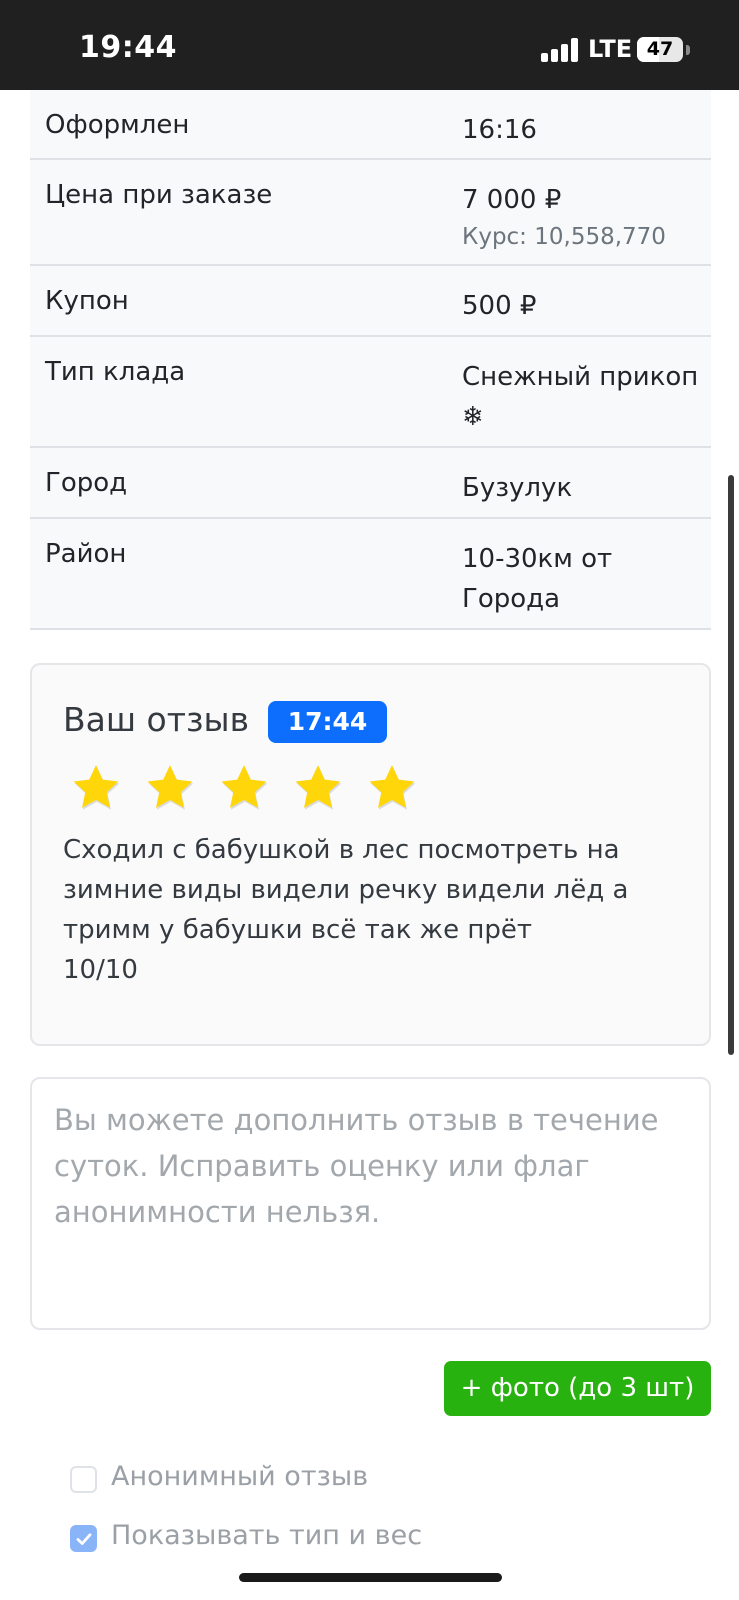 The width and height of the screenshot is (739, 1600). Describe the element at coordinates (370, 392) in the screenshot. I see `detail-row-stash-type: Тип клада Снежный прикоп ❄` at that location.